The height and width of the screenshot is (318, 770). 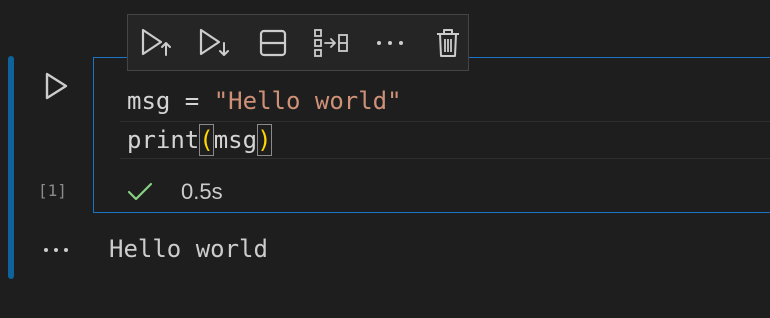 I want to click on more-actions-button, so click(x=390, y=43).